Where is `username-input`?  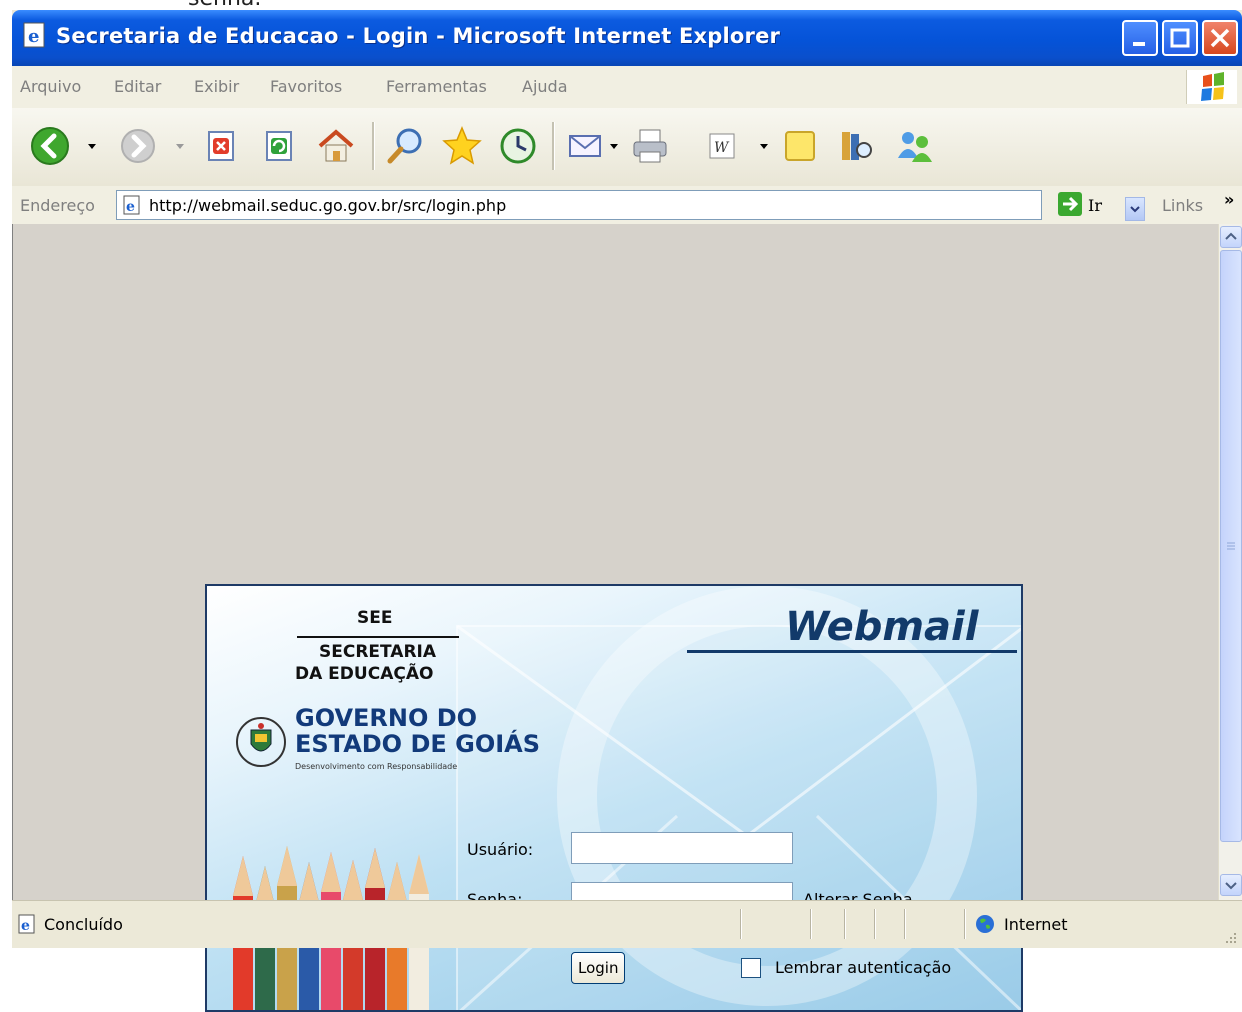
username-input is located at coordinates (682, 848).